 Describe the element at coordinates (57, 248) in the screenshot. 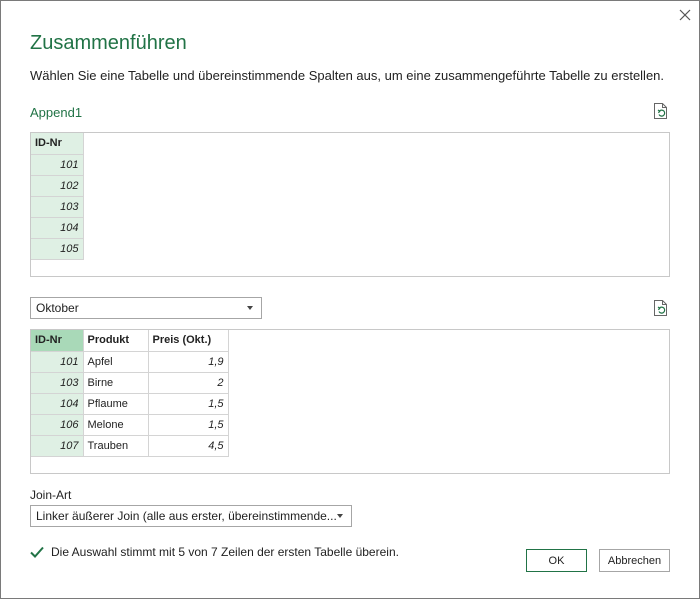

I see `table-cell: 105` at that location.